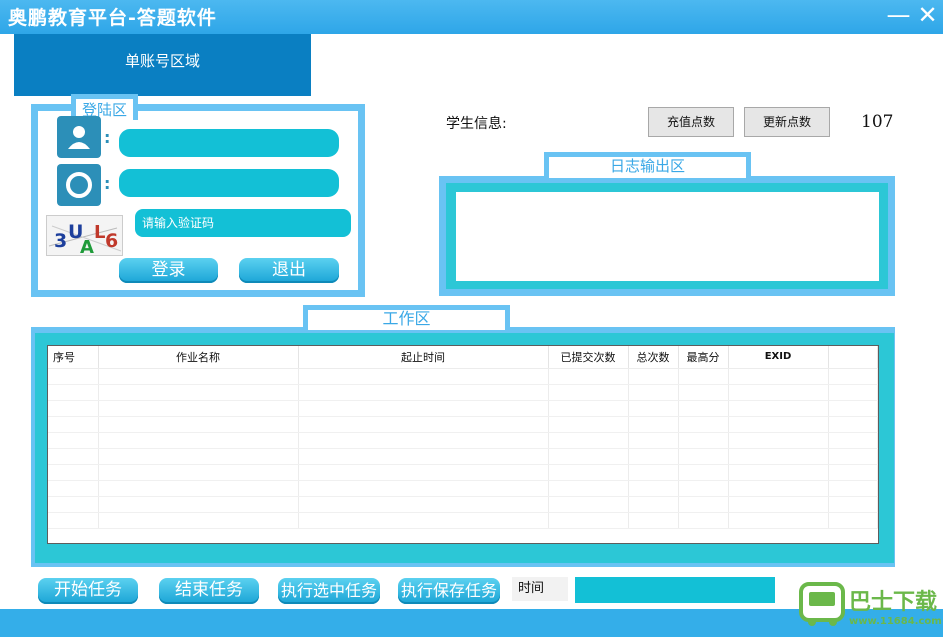 This screenshot has width=943, height=637. What do you see at coordinates (60, 241) in the screenshot?
I see `svg-text: 3` at bounding box center [60, 241].